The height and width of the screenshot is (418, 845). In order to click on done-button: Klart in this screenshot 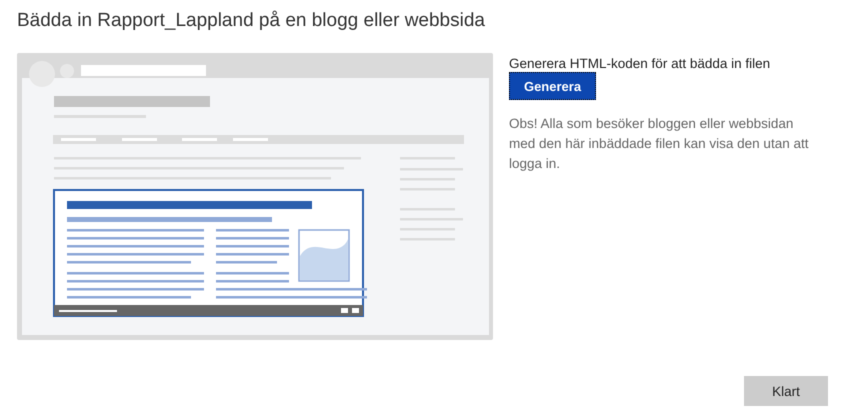, I will do `click(786, 391)`.